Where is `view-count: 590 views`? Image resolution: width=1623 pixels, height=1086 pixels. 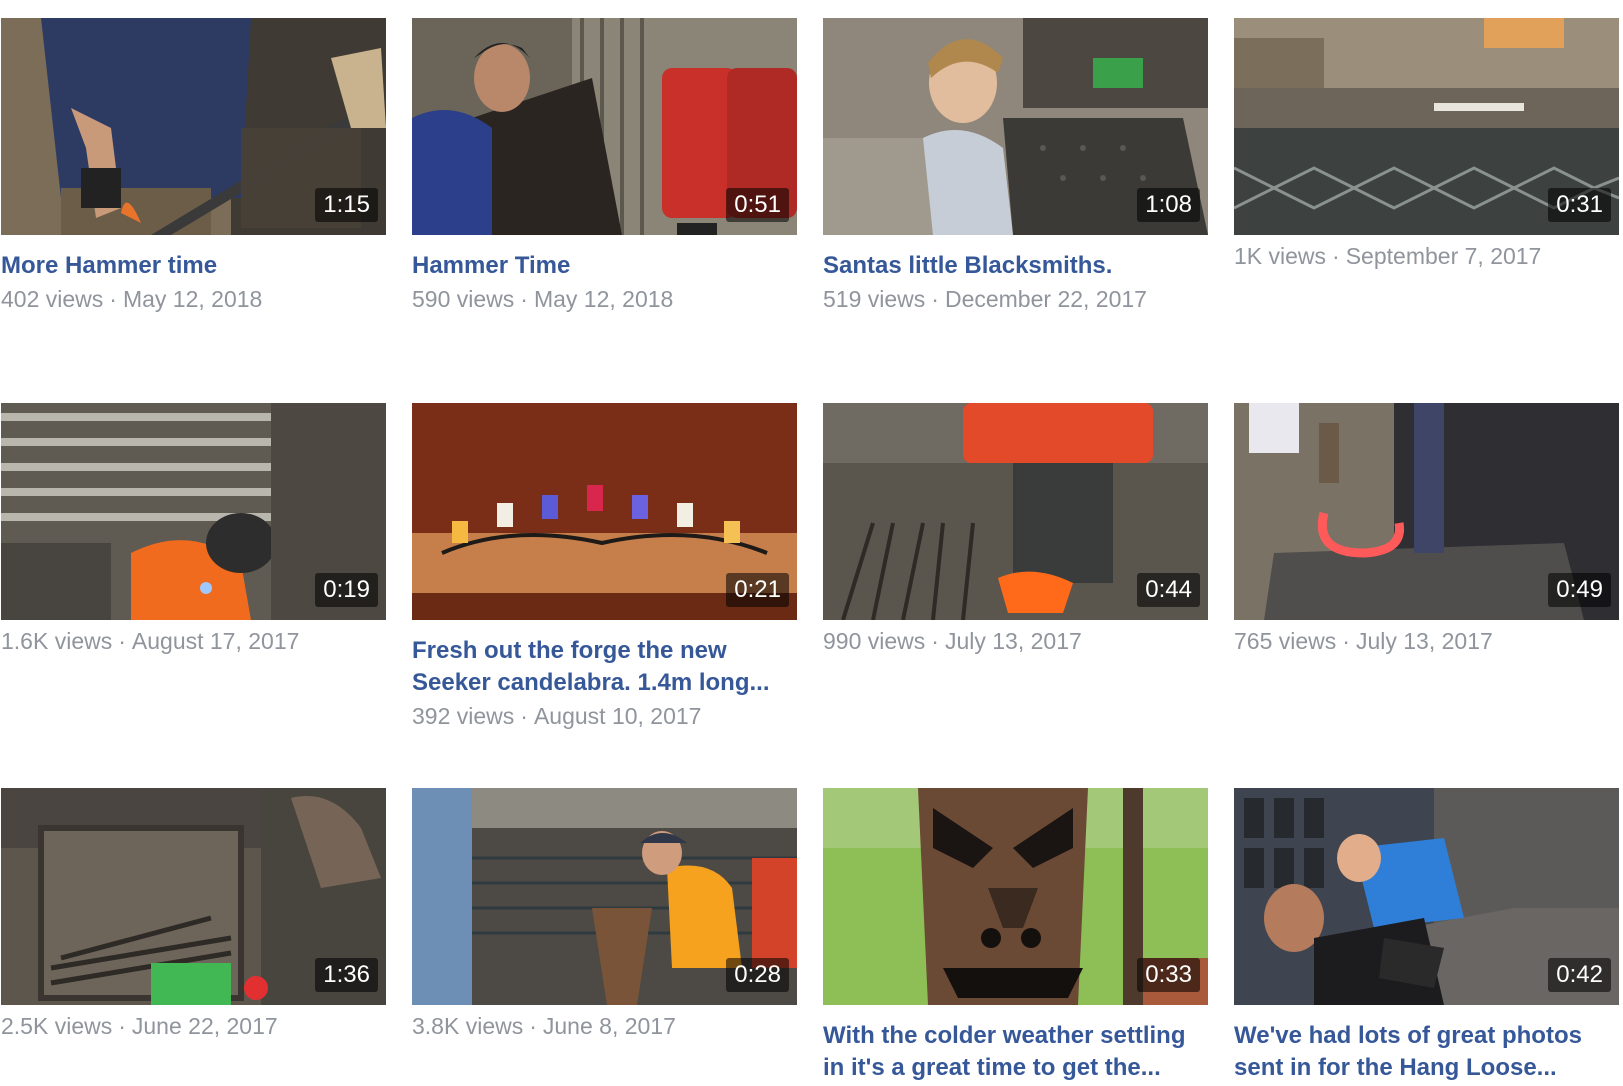 view-count: 590 views is located at coordinates (463, 299).